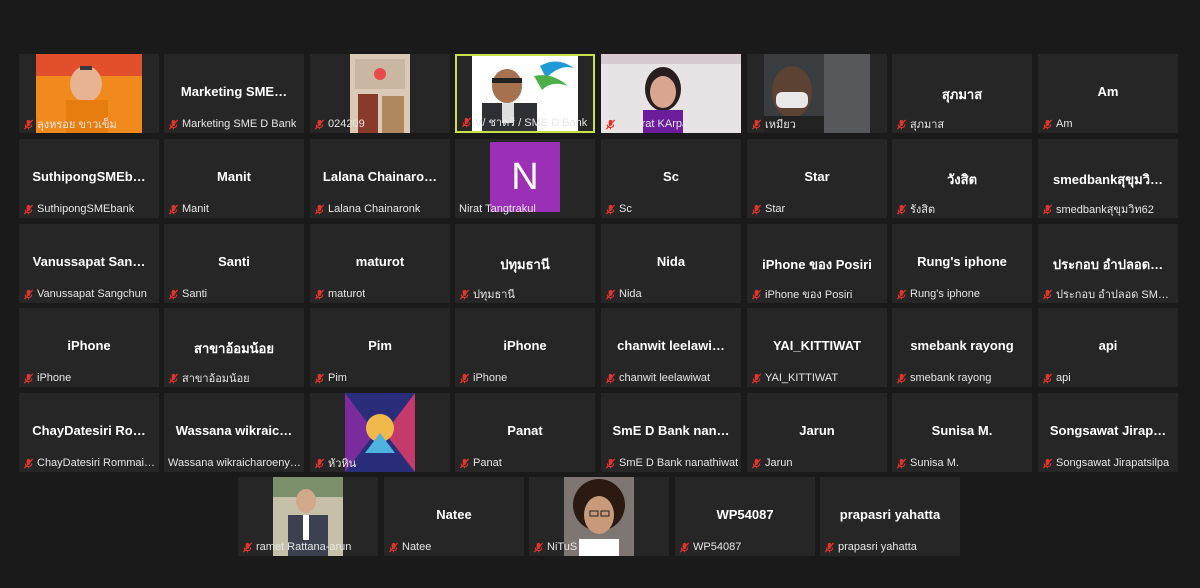 The image size is (1200, 588). Describe the element at coordinates (234, 347) in the screenshot. I see `participant-tile: สาขาอ้อมน้อย สาขาอ้อมน้อย` at that location.